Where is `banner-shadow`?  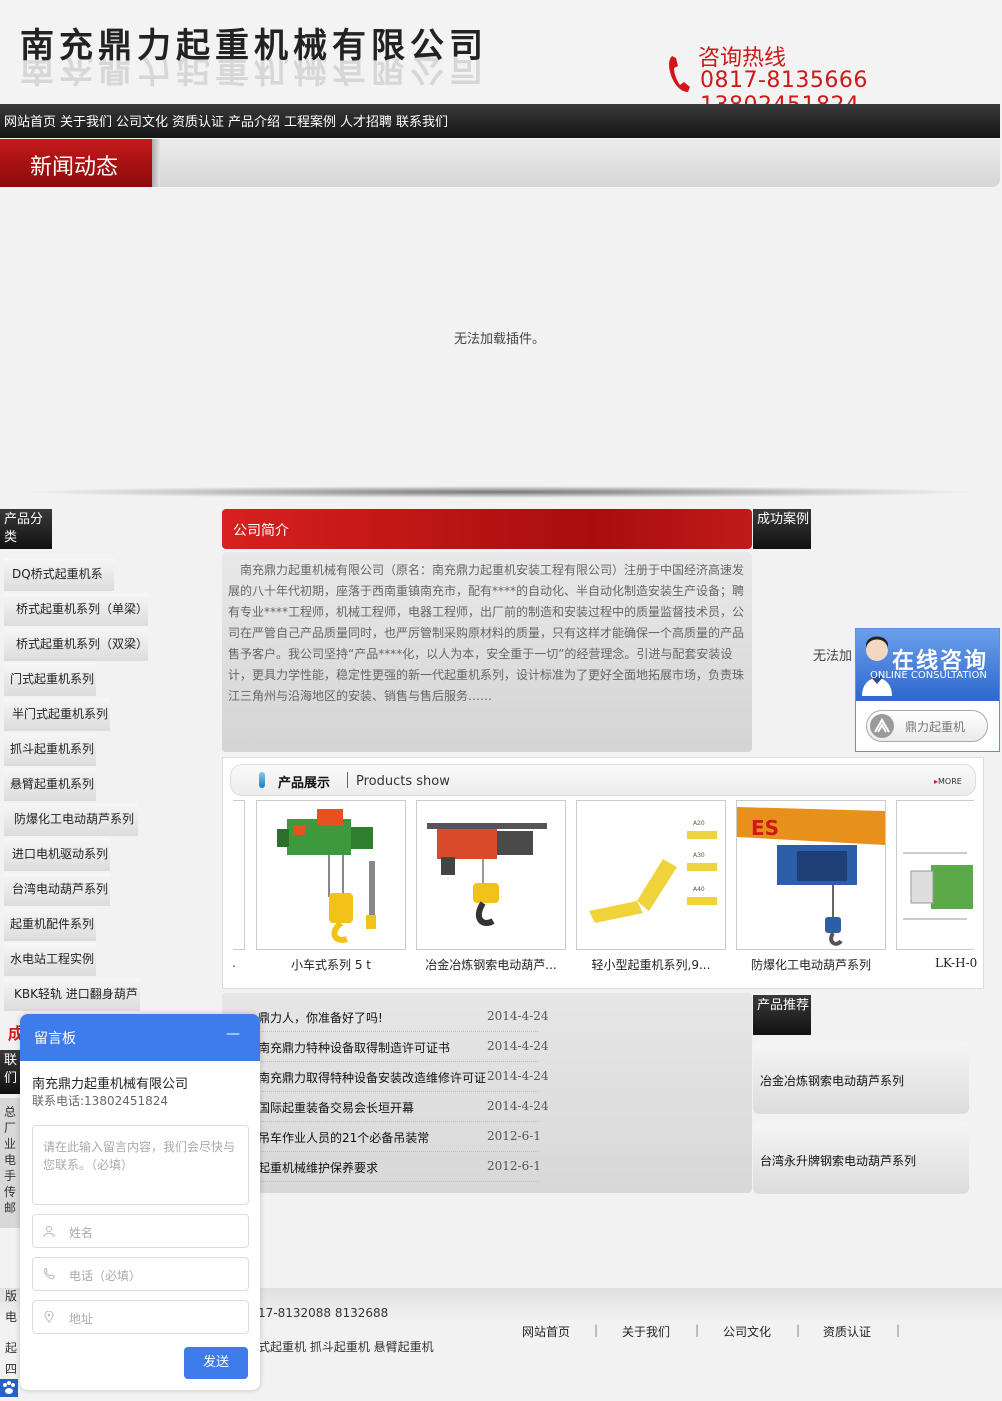 banner-shadow is located at coordinates (500, 492).